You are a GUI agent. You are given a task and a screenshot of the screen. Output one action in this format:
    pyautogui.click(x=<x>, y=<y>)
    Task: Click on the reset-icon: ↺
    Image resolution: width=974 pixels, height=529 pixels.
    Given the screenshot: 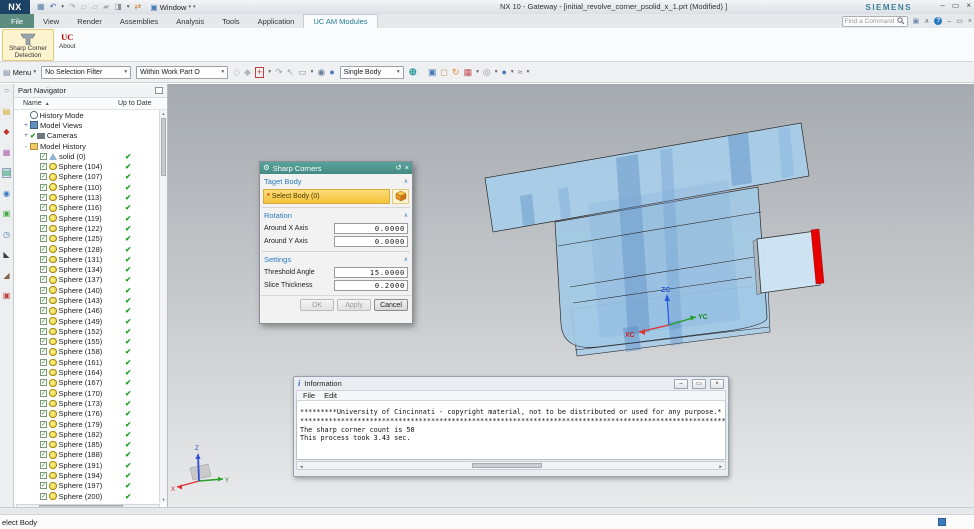 What is the action you would take?
    pyautogui.click(x=398, y=168)
    